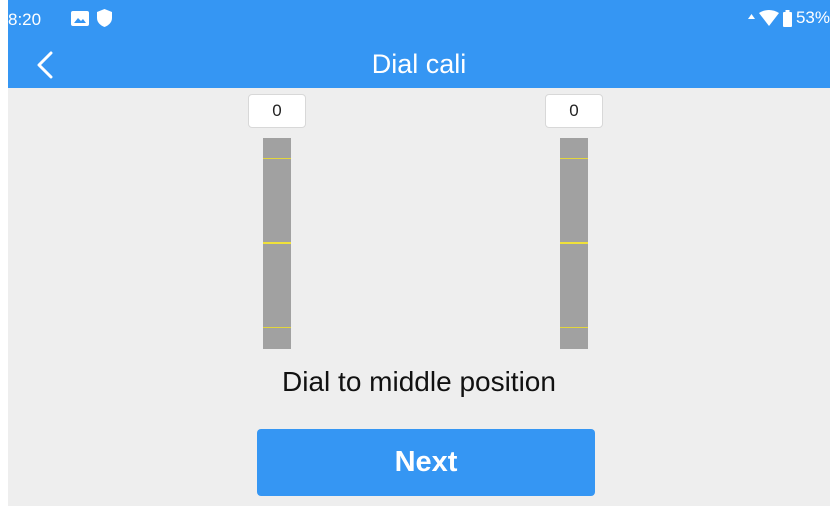 The height and width of the screenshot is (506, 830). I want to click on battery-icon, so click(787, 18).